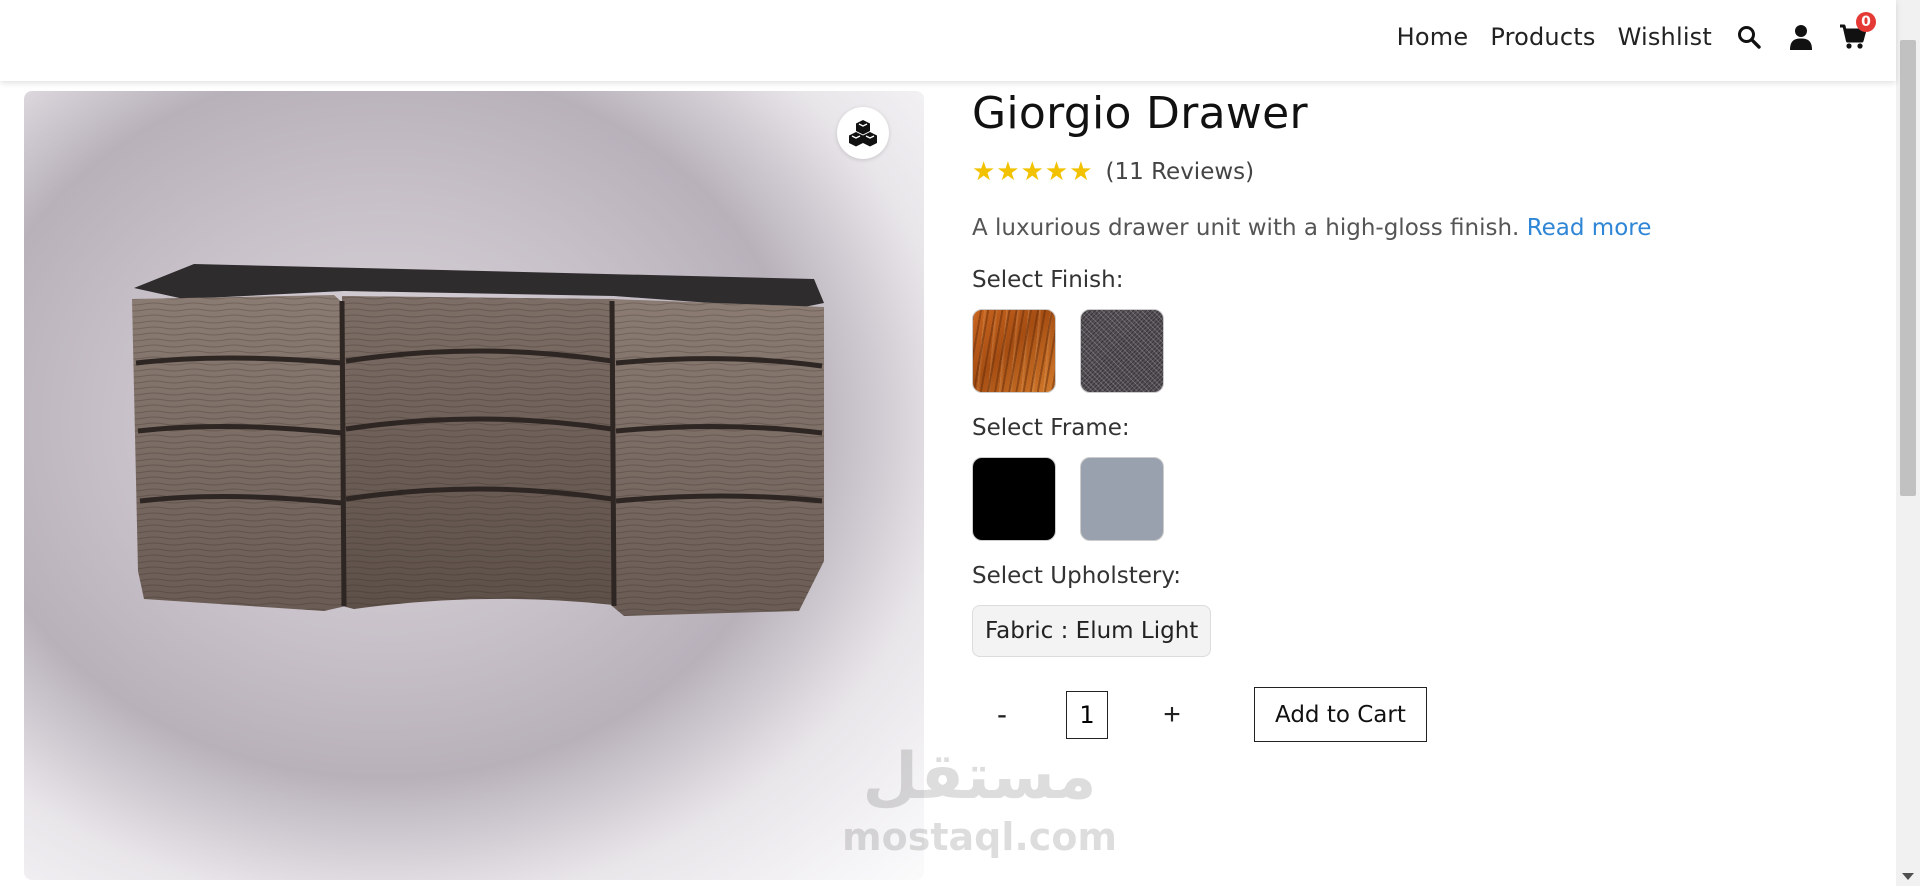 This screenshot has width=1920, height=886. Describe the element at coordinates (1412, 351) in the screenshot. I see `finish-swatches` at that location.